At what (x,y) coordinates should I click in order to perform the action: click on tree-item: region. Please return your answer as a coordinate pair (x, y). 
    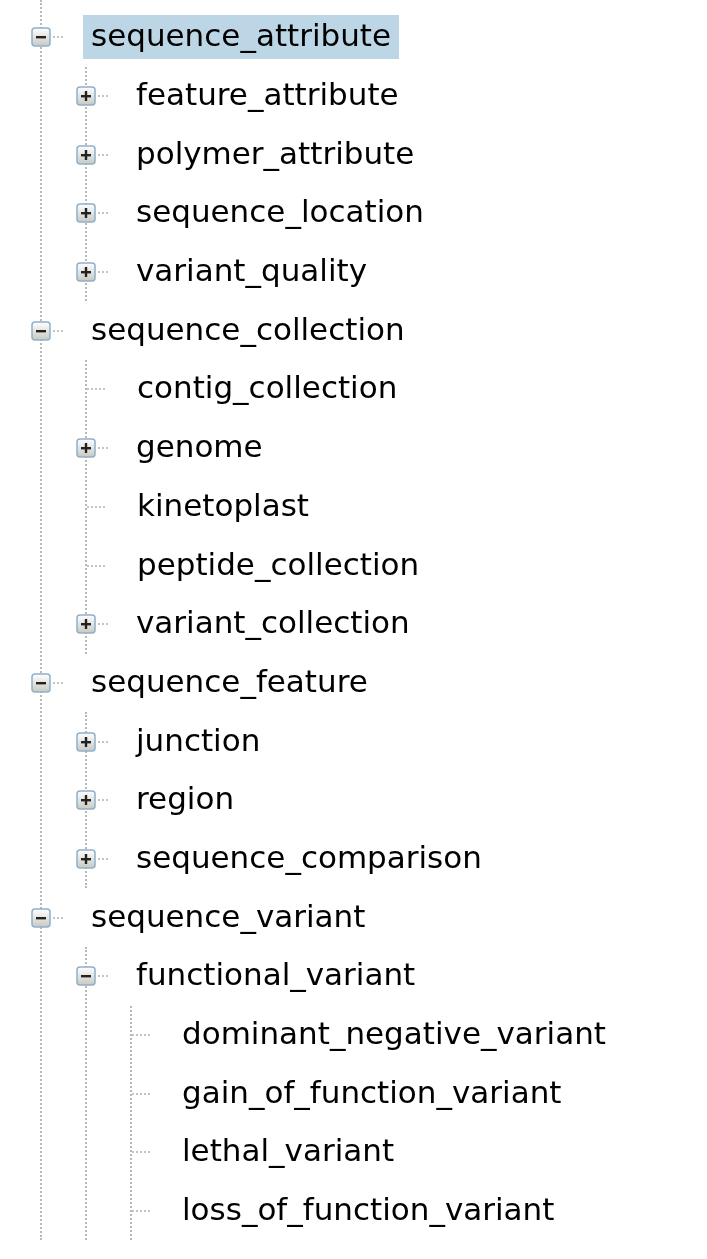
    Looking at the image, I should click on (185, 800).